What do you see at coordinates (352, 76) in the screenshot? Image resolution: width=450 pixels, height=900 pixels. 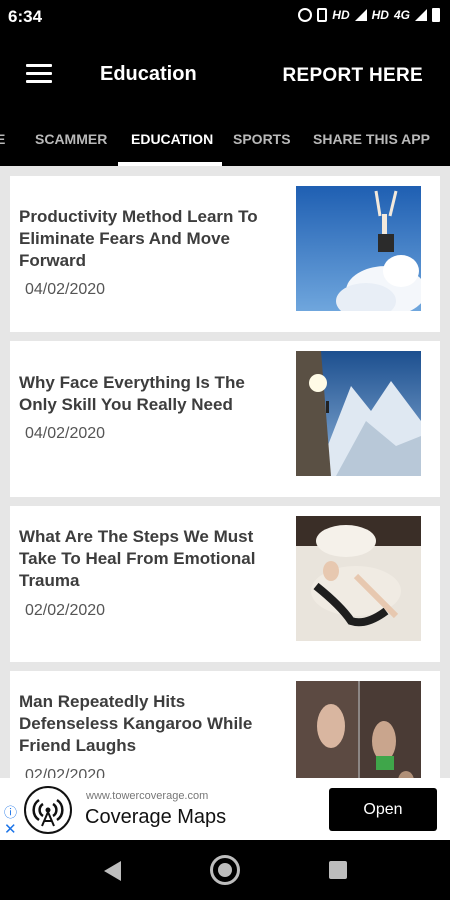 I see `report-here-button: REPORT HERE` at bounding box center [352, 76].